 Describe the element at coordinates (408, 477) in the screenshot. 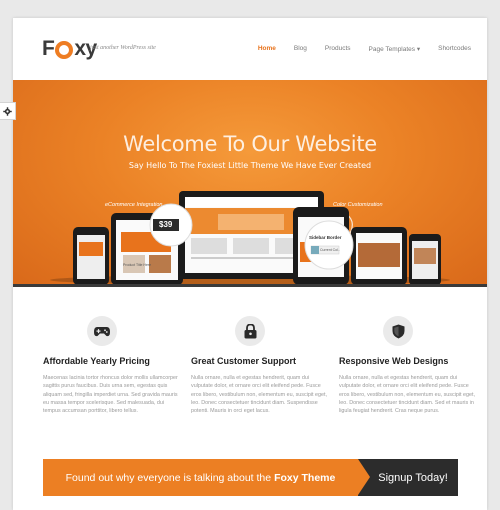

I see `signup-button: Signup Today!` at that location.